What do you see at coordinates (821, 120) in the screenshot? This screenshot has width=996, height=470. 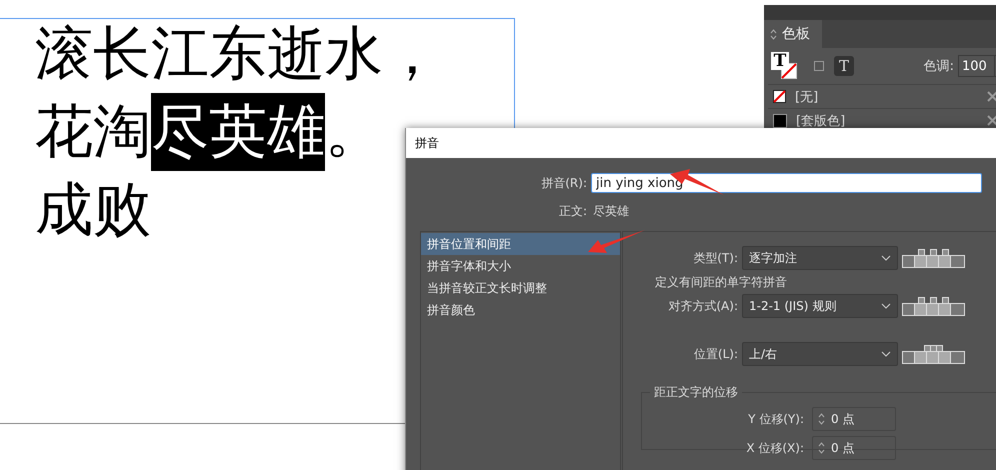 I see `swatch-name: [套版色]` at bounding box center [821, 120].